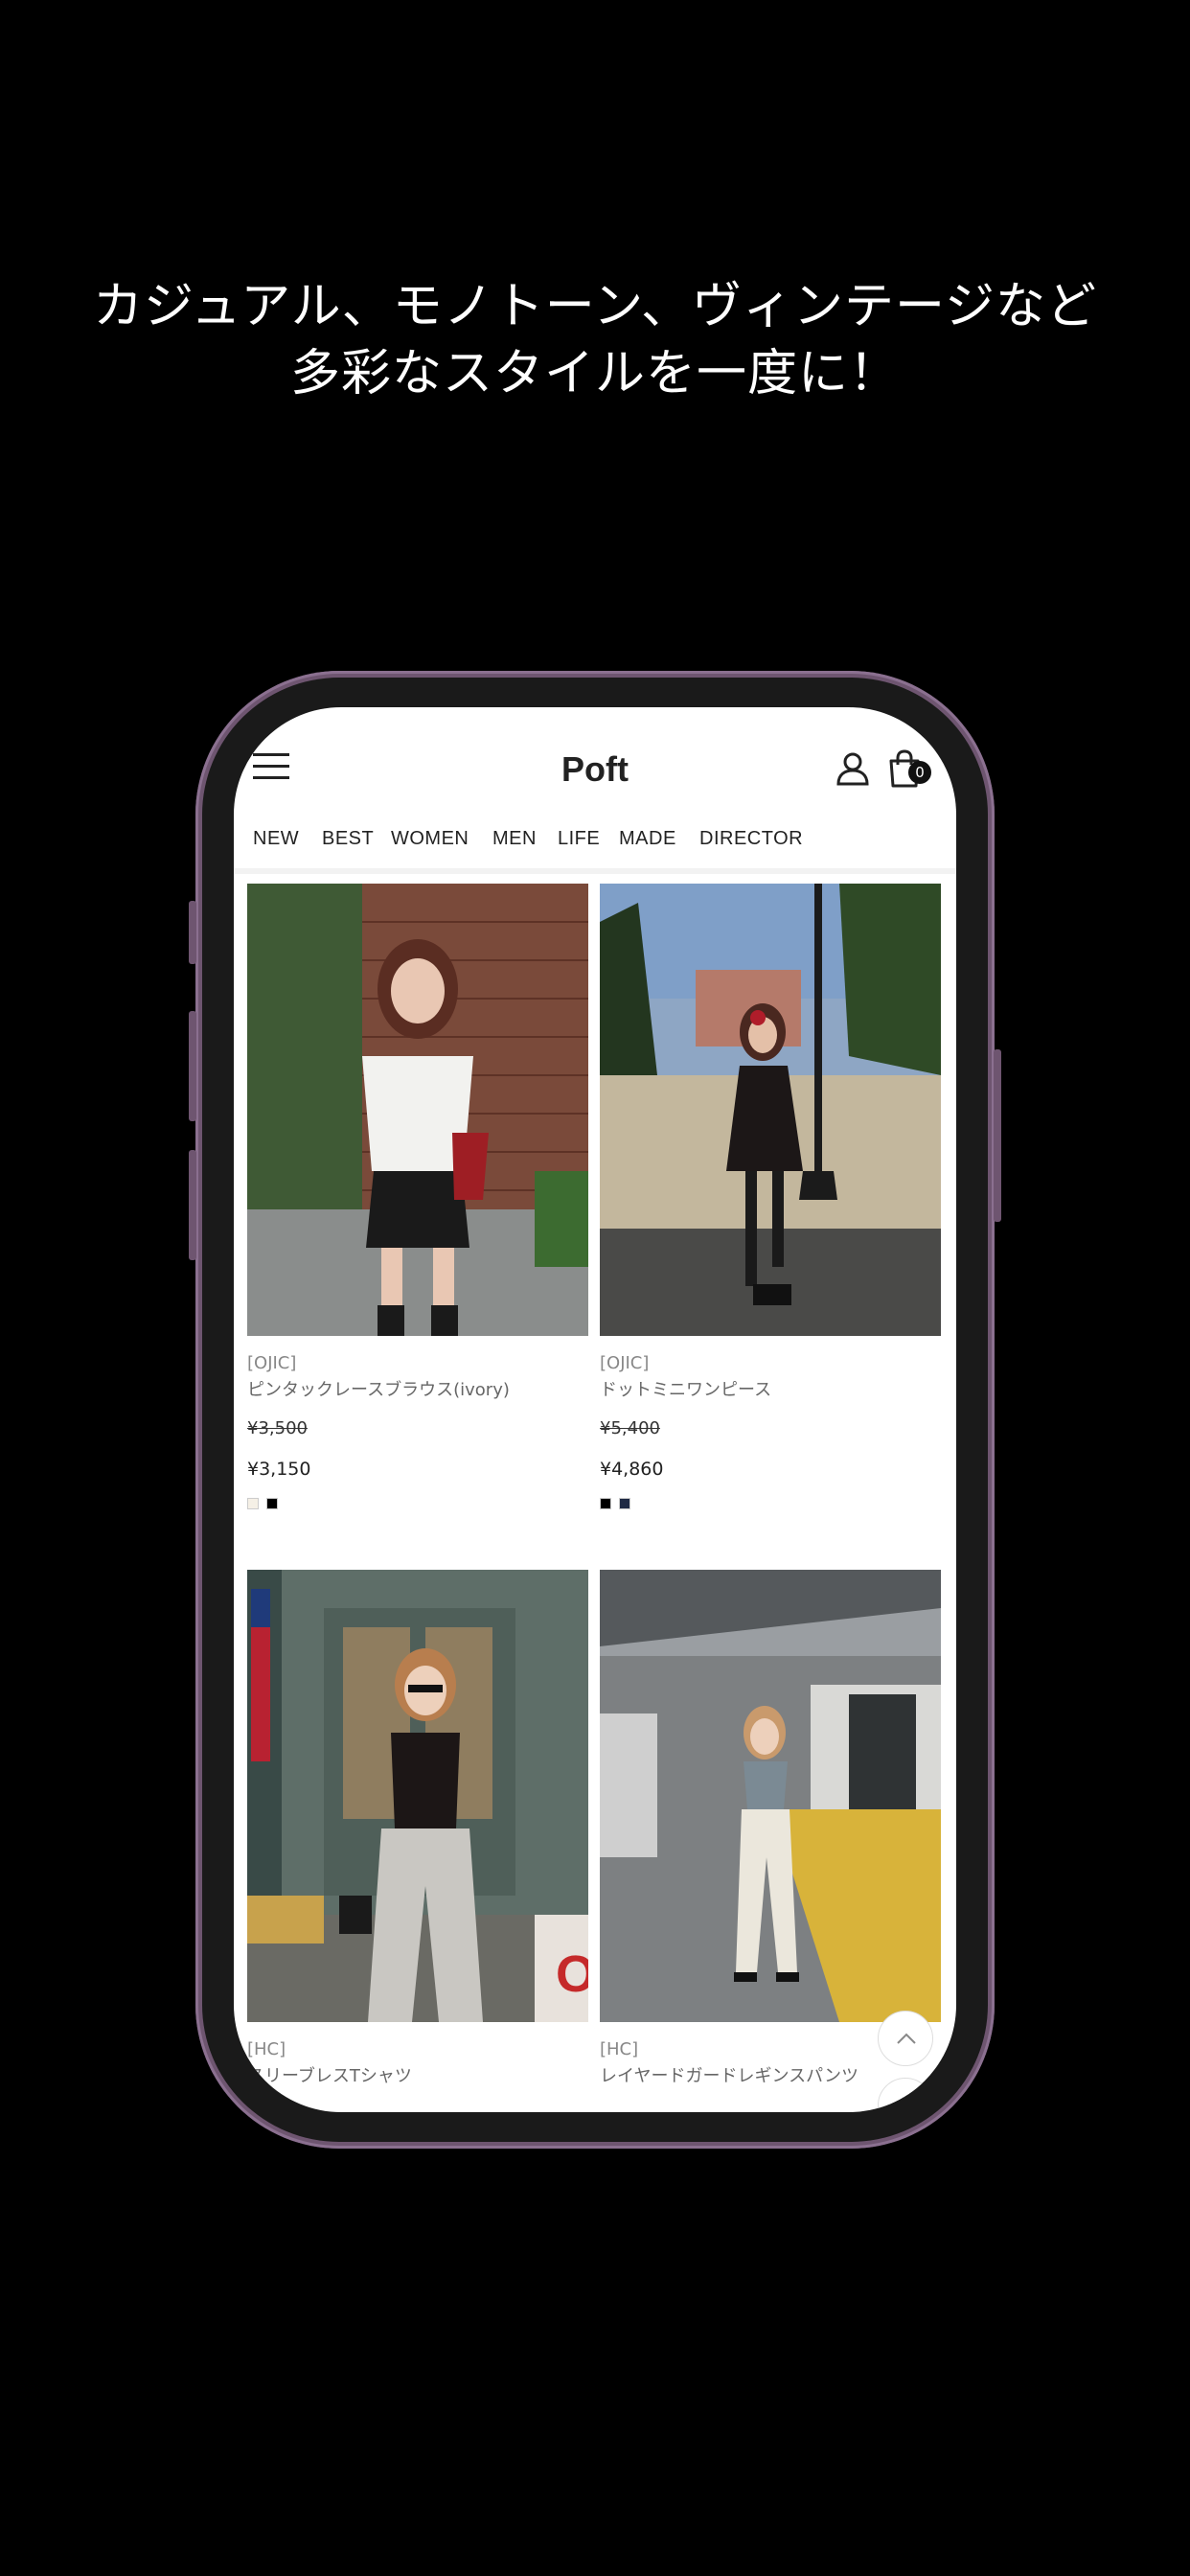  I want to click on app-header: Poft 0, so click(595, 760).